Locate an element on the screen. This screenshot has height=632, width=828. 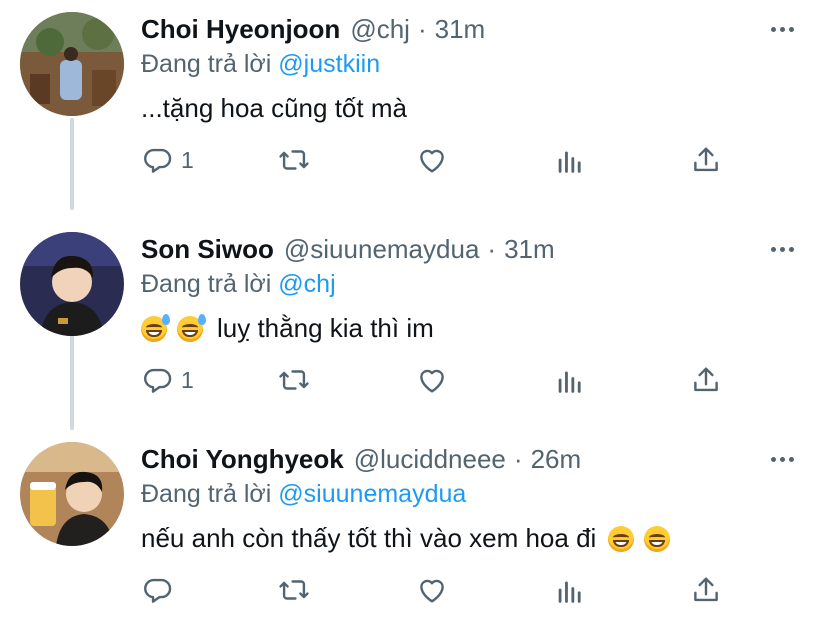
tweet-text: luỵ thằng kia thì im is located at coordinates (287, 328).